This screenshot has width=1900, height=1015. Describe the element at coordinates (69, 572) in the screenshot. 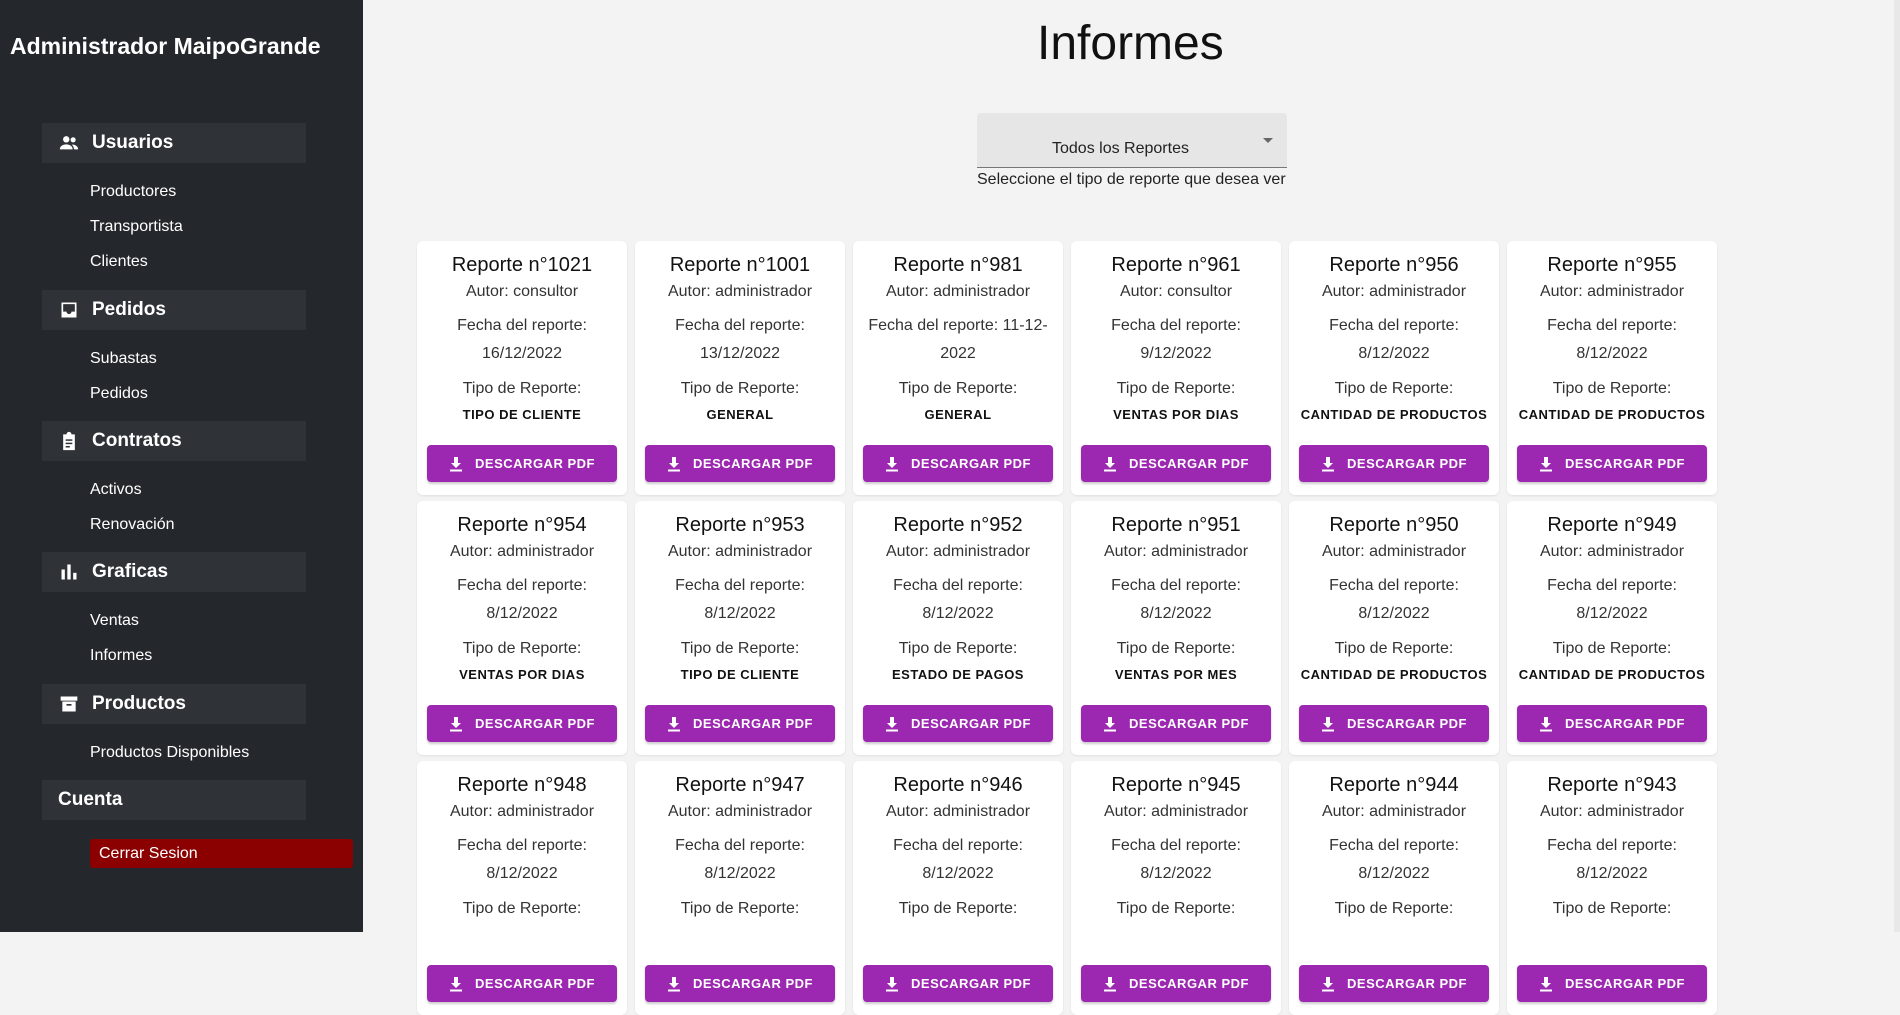

I see `bar-chart-icon` at that location.